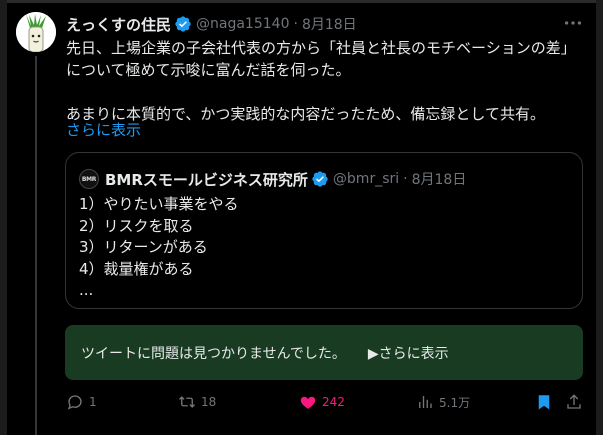 The width and height of the screenshot is (603, 435). What do you see at coordinates (89, 179) in the screenshot?
I see `quote-avatar: BMR` at bounding box center [89, 179].